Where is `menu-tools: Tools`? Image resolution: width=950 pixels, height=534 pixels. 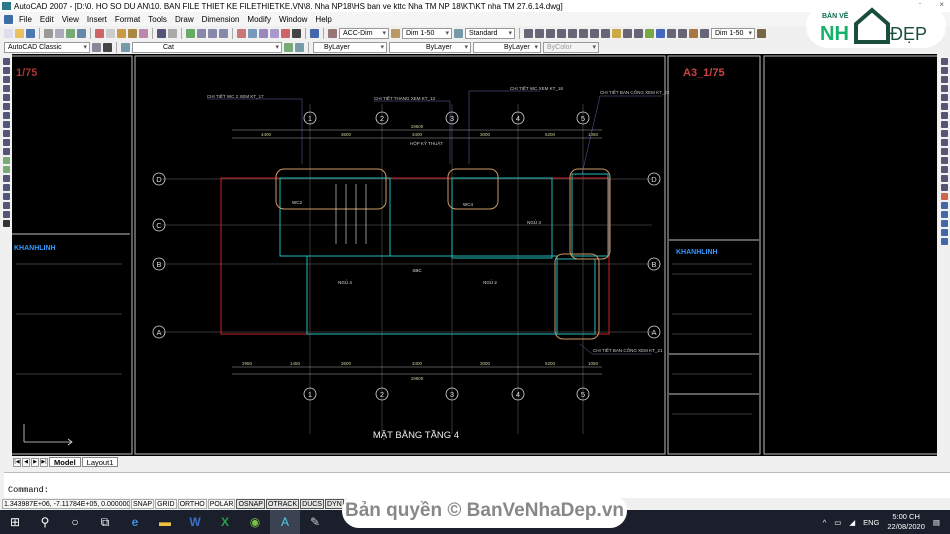
menu-tools: Tools is located at coordinates (157, 19).